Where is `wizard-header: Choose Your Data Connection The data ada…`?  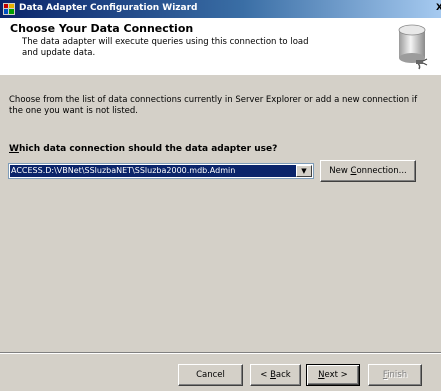 wizard-header: Choose Your Data Connection The data ada… is located at coordinates (220, 46).